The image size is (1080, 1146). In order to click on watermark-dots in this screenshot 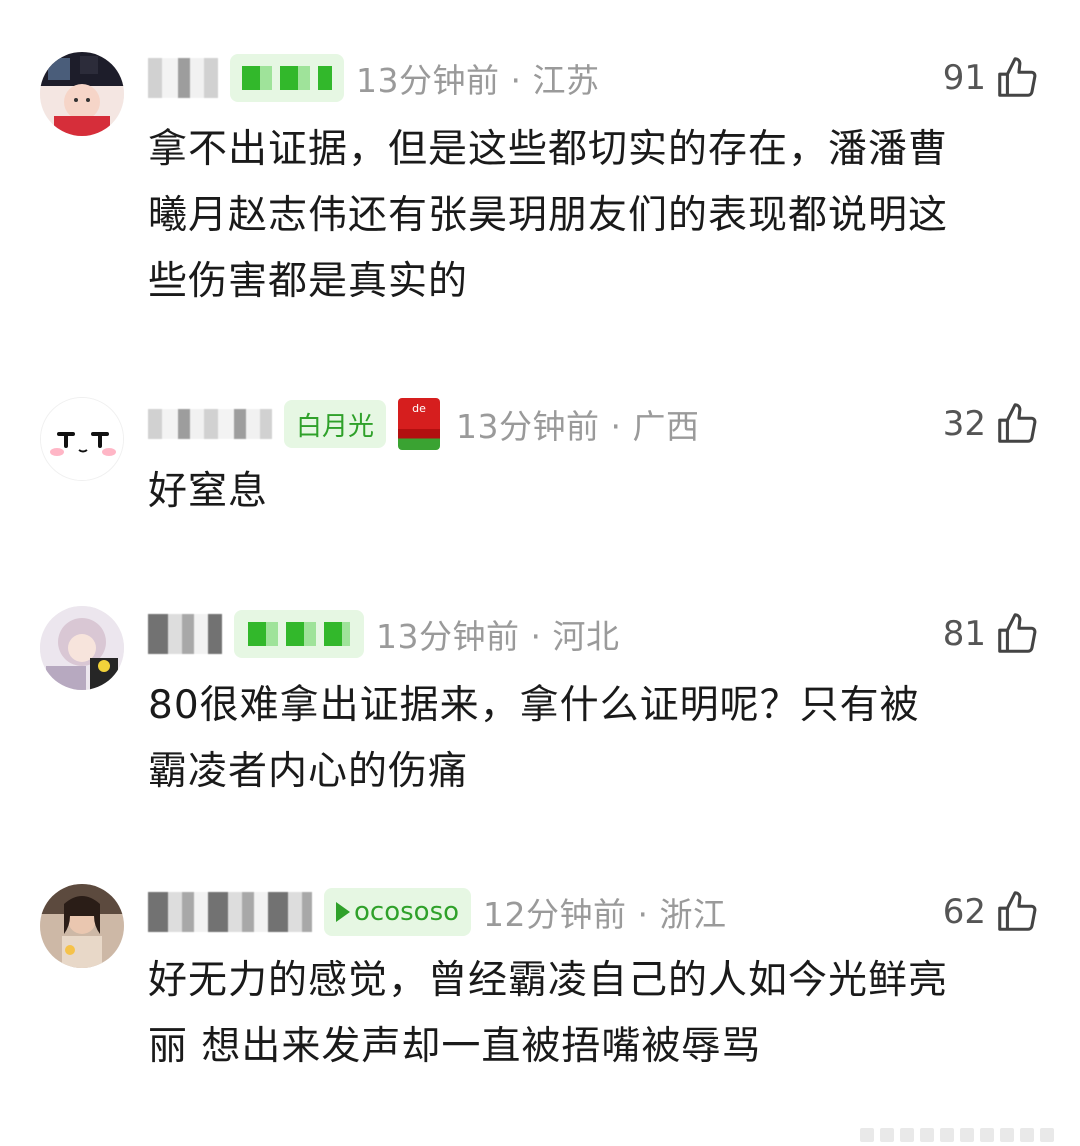, I will do `click(957, 1135)`.